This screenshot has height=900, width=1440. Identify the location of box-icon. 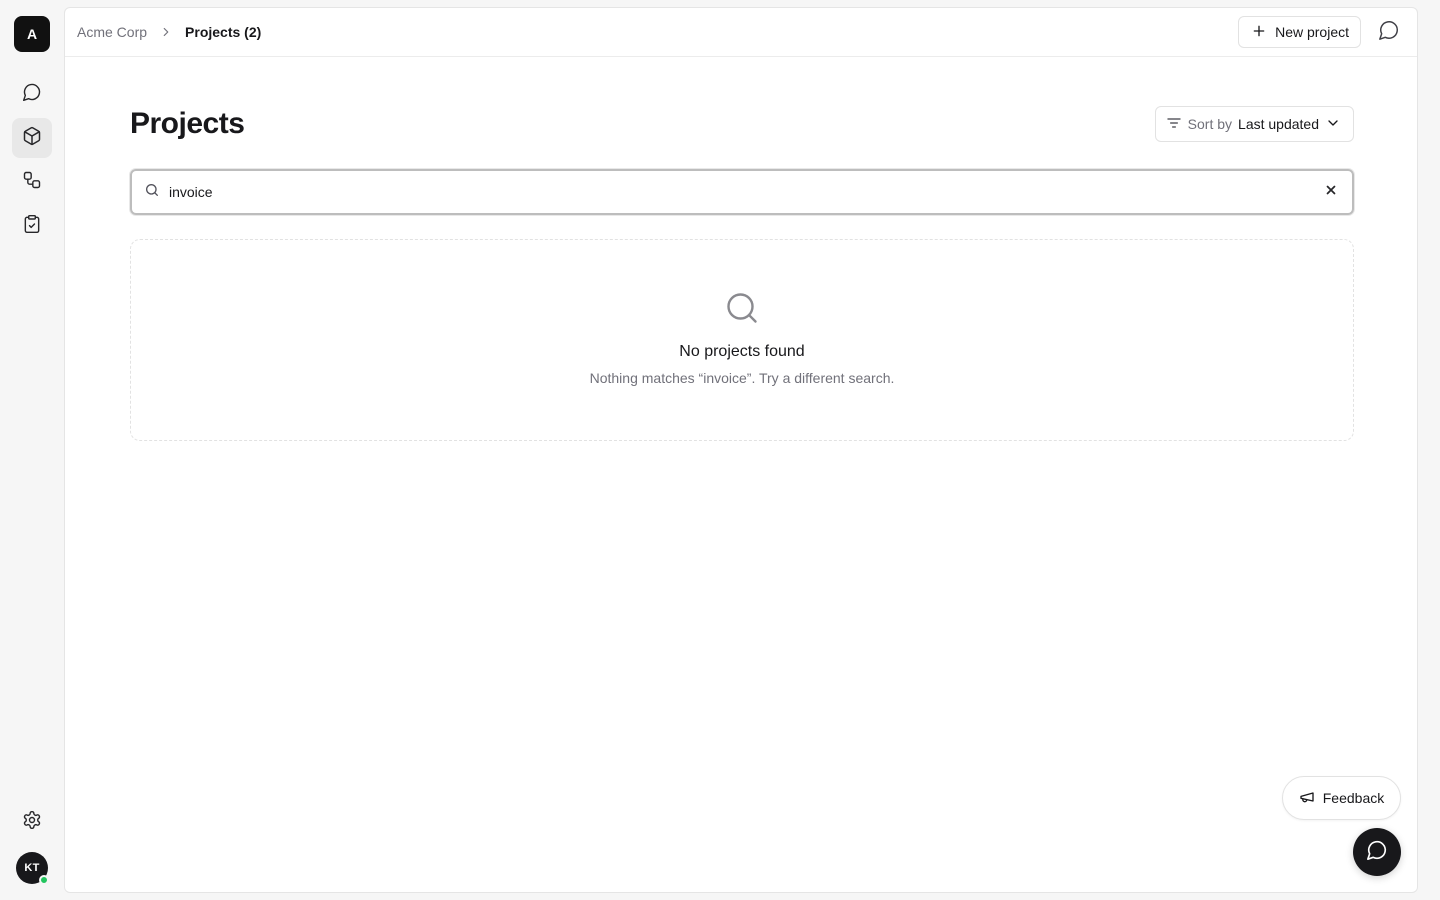
(32, 138).